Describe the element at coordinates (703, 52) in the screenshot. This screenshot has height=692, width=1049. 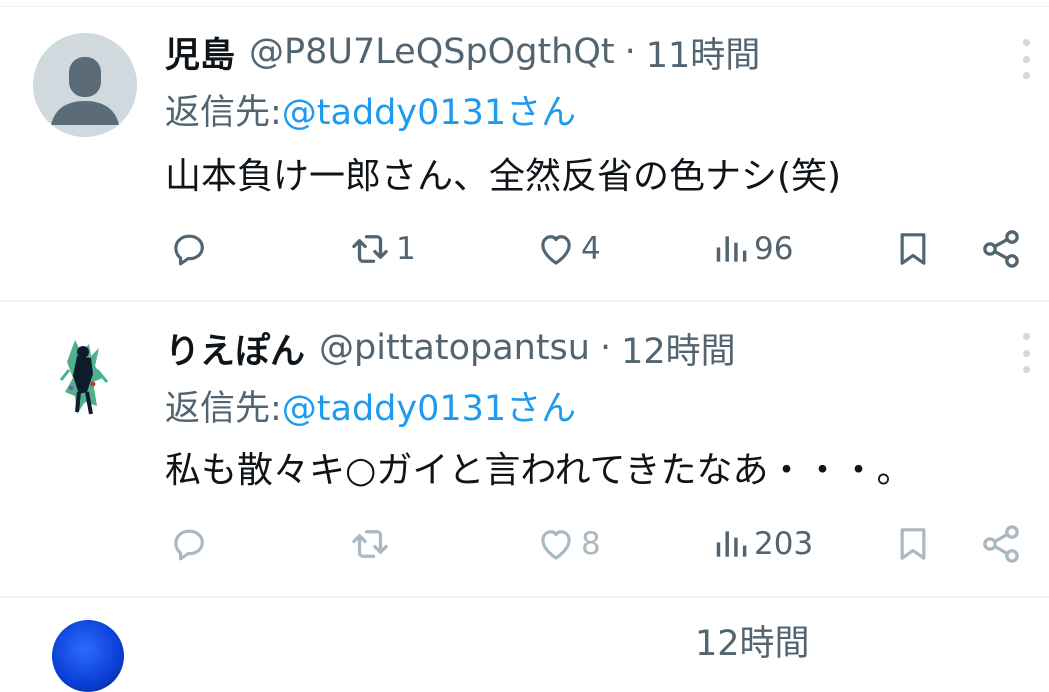
I see `timestamp: 11時間` at that location.